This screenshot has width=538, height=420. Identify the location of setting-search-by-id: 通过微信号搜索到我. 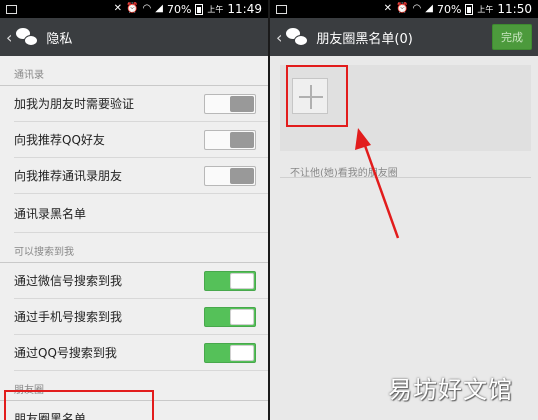
(141, 281).